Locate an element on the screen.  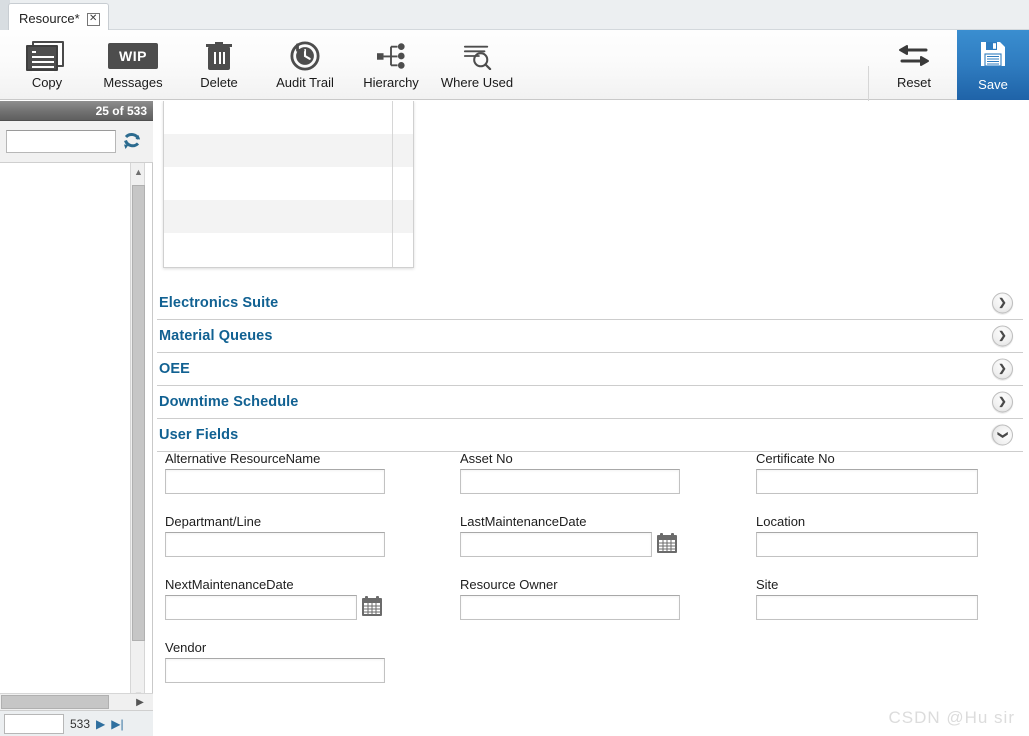
copy-button: Copy is located at coordinates (47, 65).